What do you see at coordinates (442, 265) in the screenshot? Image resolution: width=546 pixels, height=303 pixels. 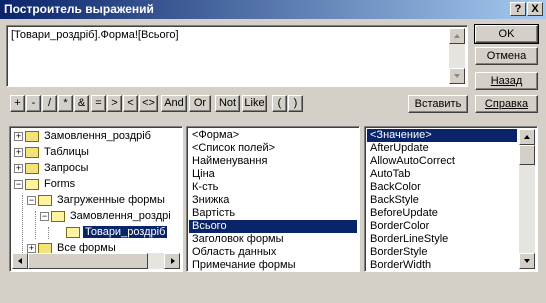 I see `list-item: BorderWidth` at bounding box center [442, 265].